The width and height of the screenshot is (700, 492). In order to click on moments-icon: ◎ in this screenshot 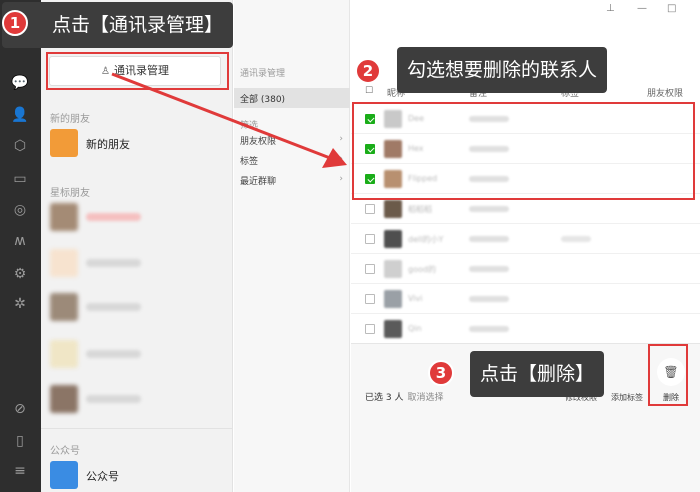, I will do `click(20, 210)`.